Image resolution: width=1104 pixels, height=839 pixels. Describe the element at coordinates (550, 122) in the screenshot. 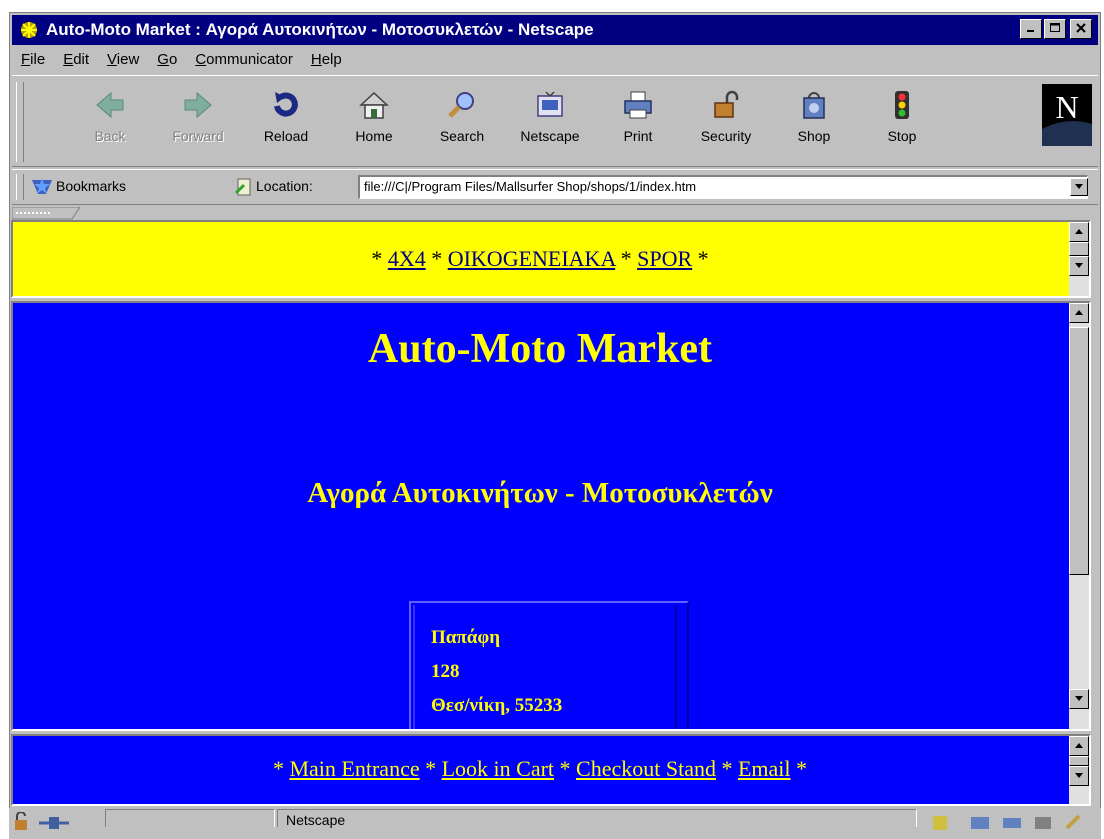

I see `netscape-button: Netscape` at that location.